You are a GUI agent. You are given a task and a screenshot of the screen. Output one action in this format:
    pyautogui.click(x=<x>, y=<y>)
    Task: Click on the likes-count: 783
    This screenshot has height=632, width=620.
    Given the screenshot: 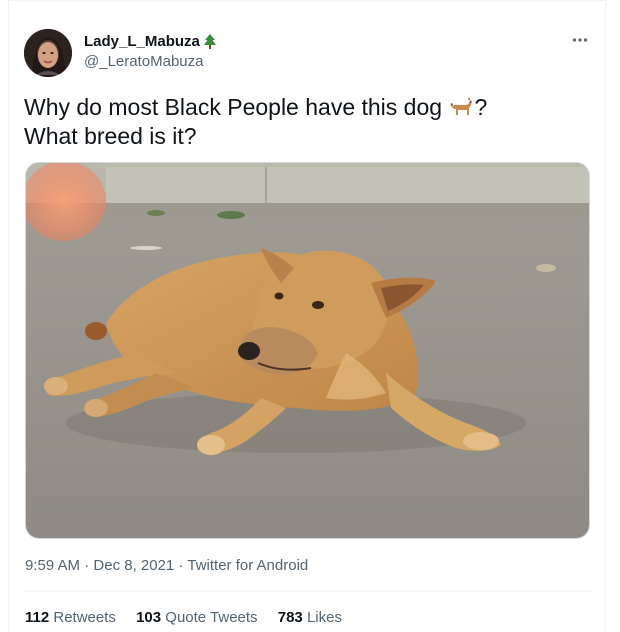 What is the action you would take?
    pyautogui.click(x=290, y=617)
    